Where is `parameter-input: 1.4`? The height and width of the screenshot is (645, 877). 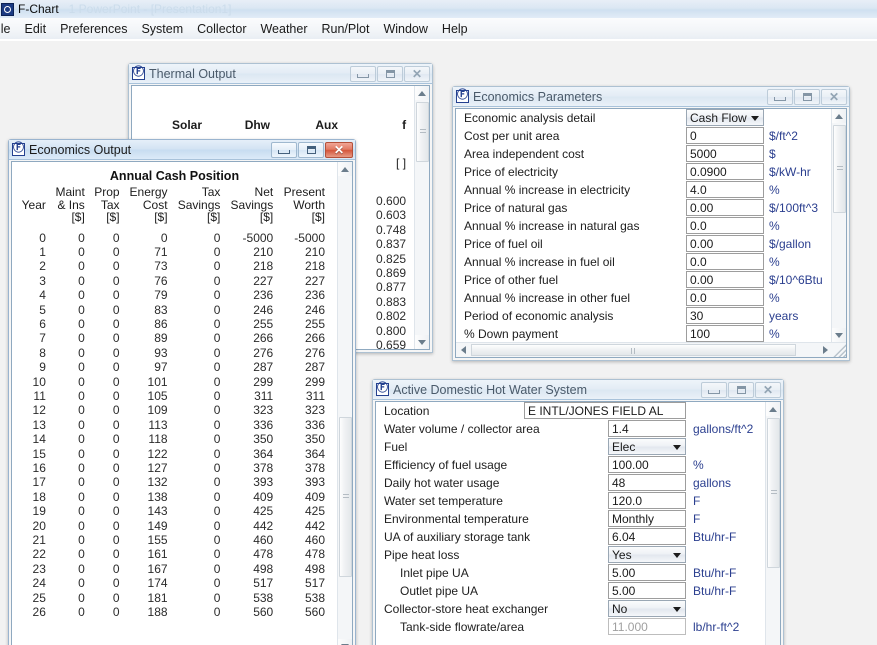 parameter-input: 1.4 is located at coordinates (647, 428).